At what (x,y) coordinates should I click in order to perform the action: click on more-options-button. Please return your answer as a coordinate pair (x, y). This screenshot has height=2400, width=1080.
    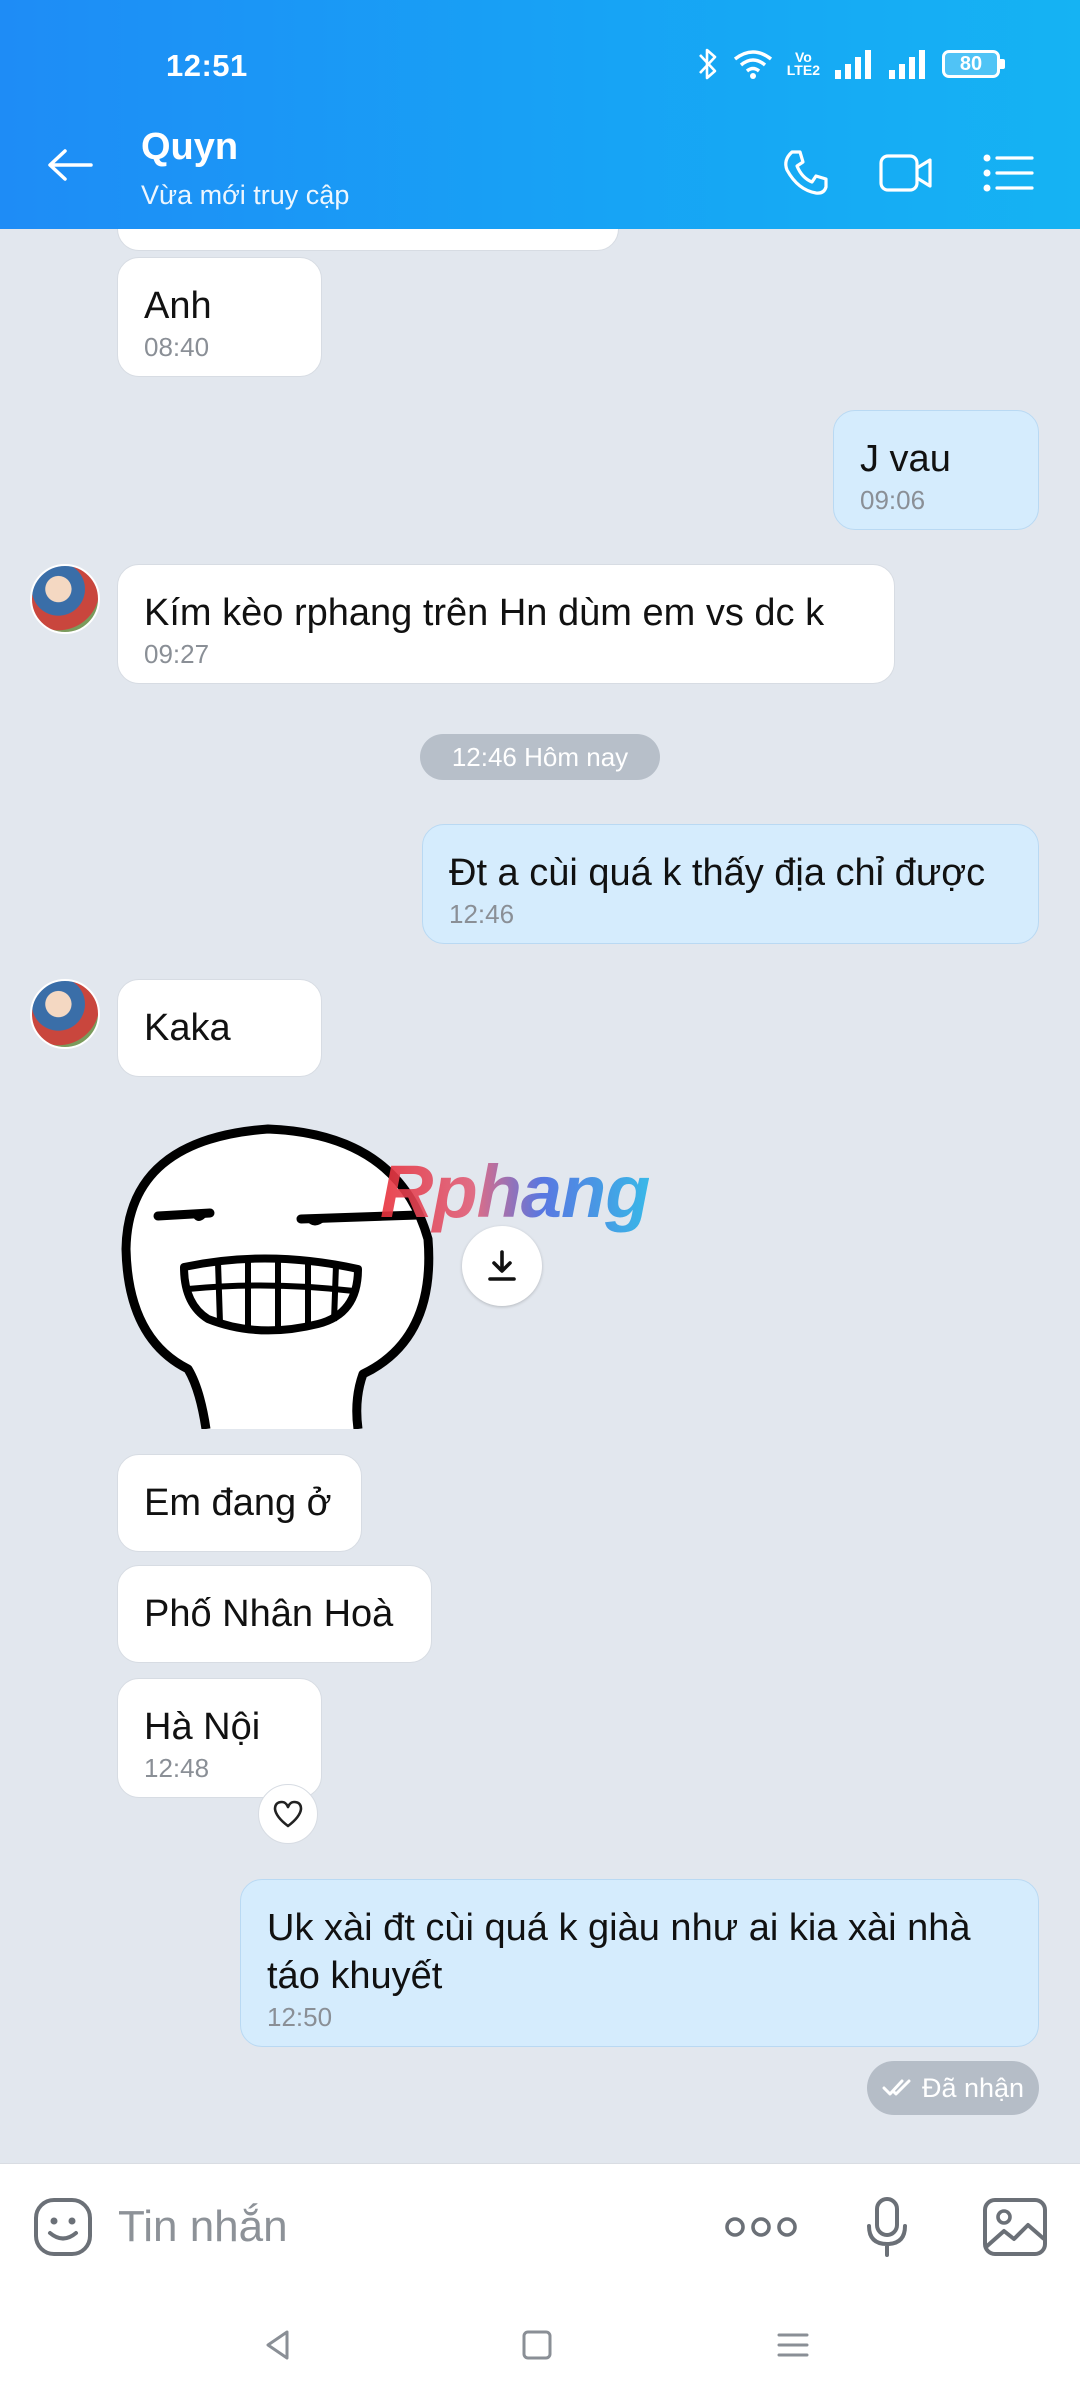
    Looking at the image, I should click on (761, 2227).